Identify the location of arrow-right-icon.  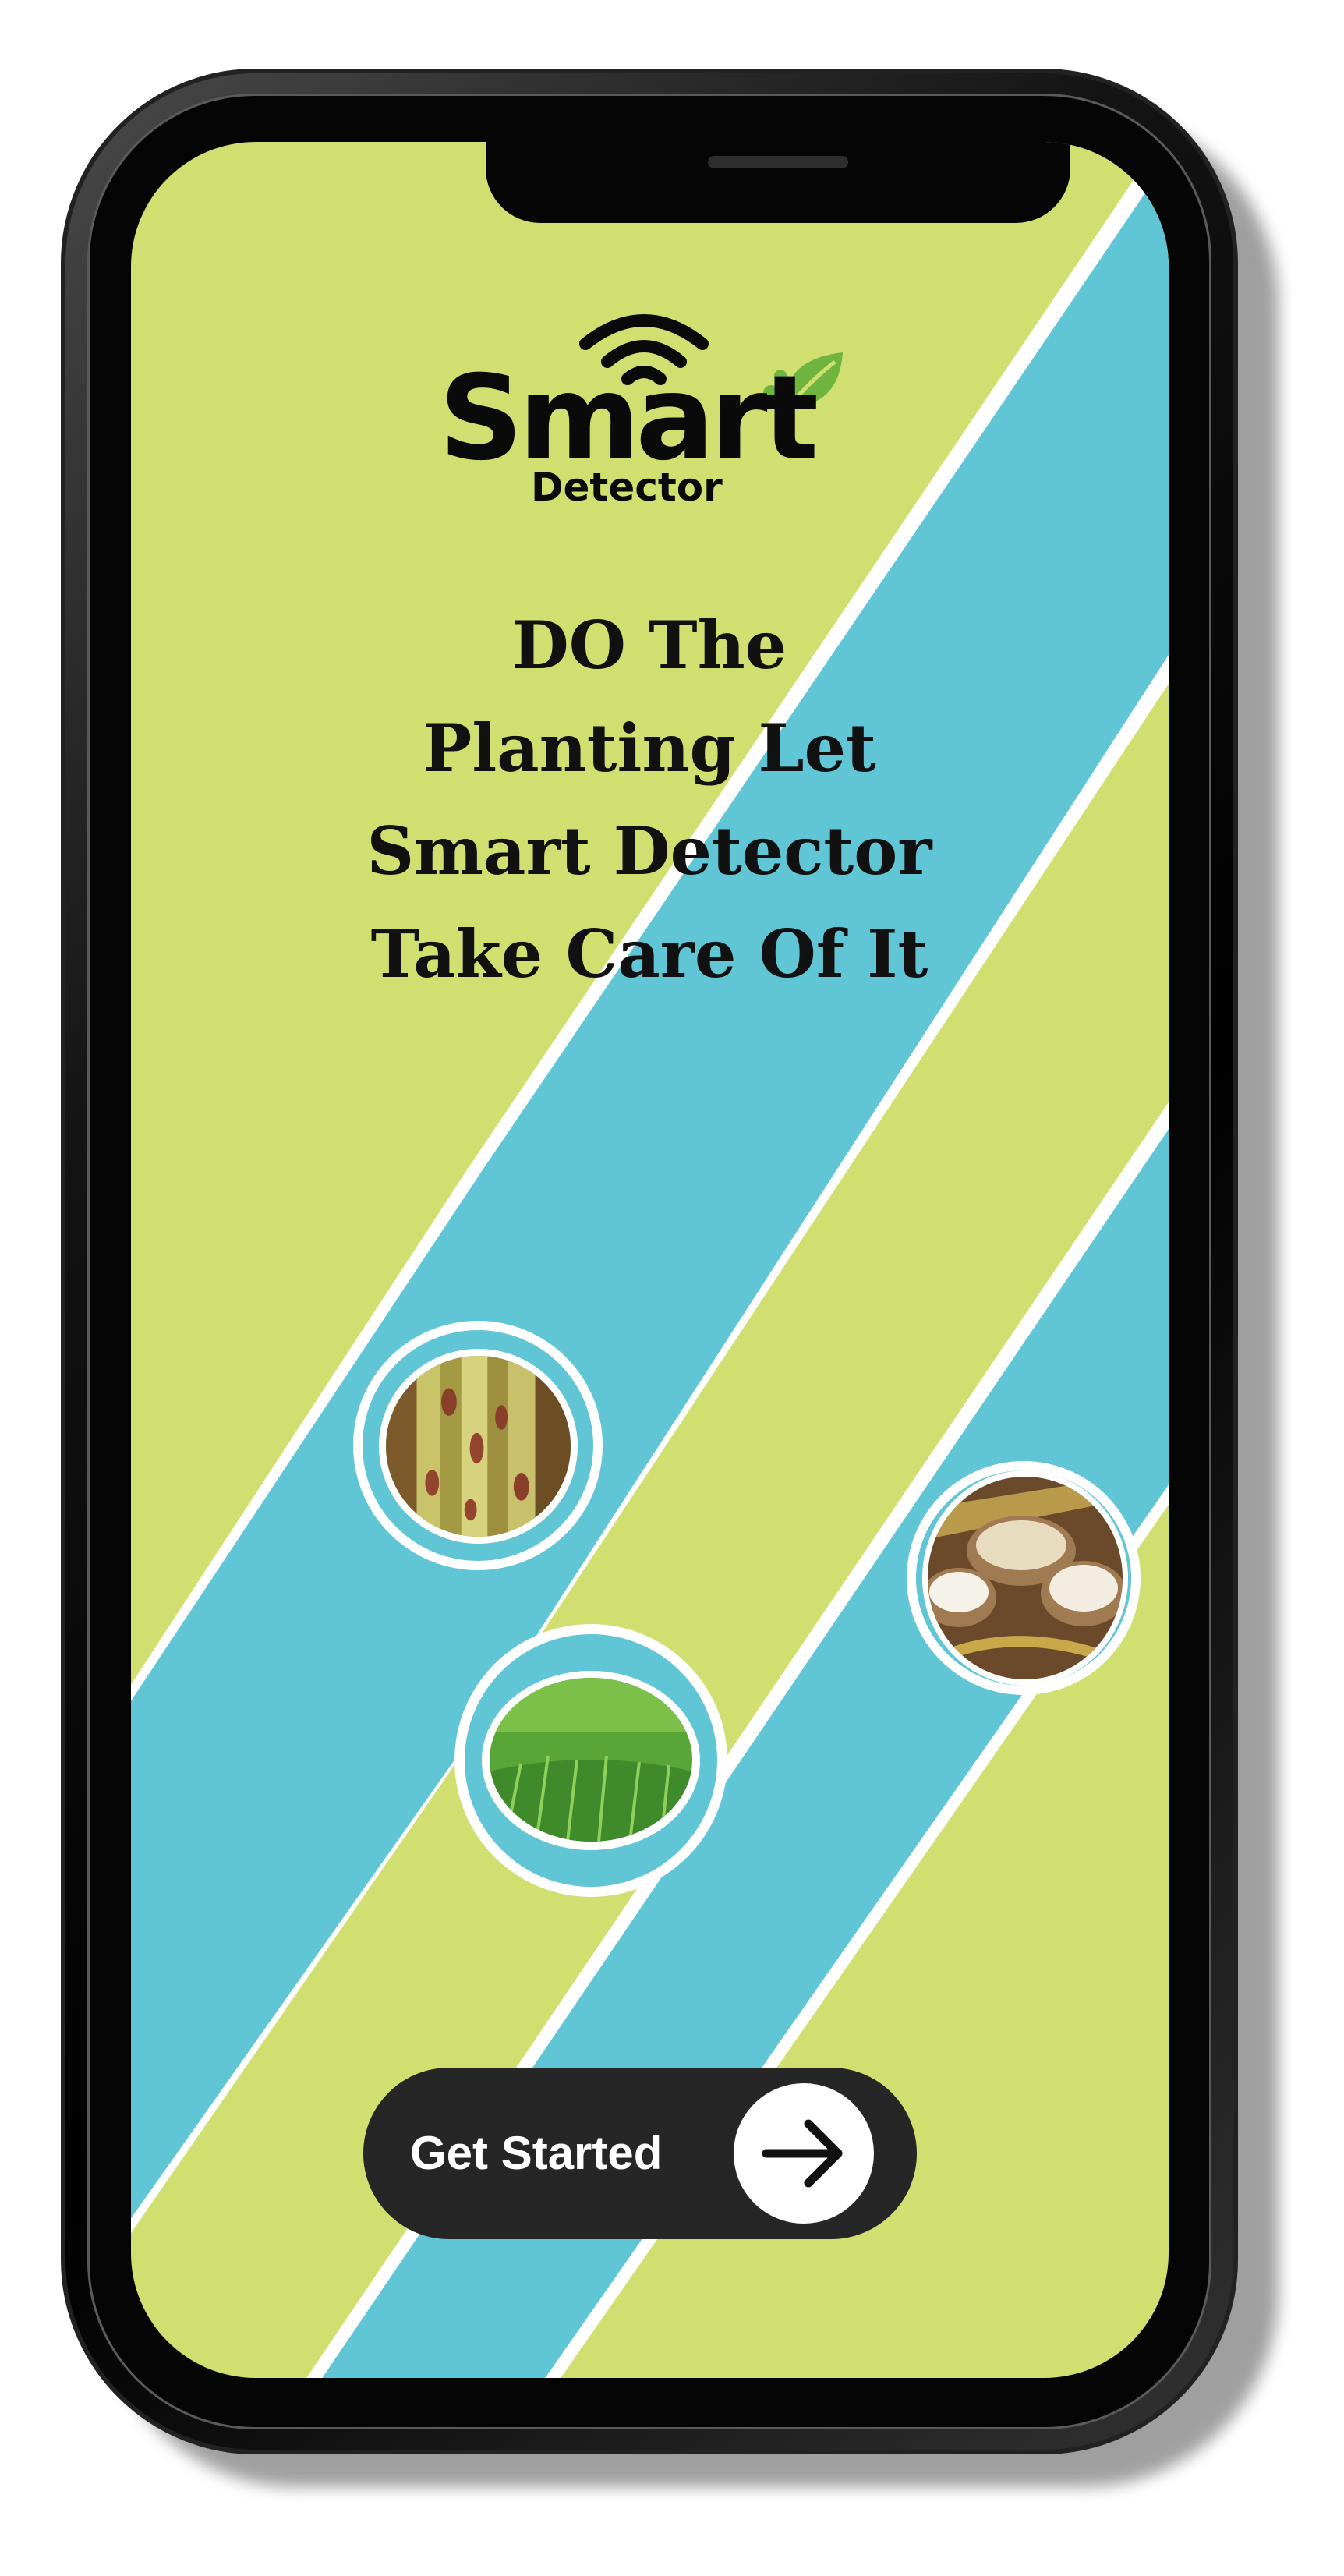
(803, 2153).